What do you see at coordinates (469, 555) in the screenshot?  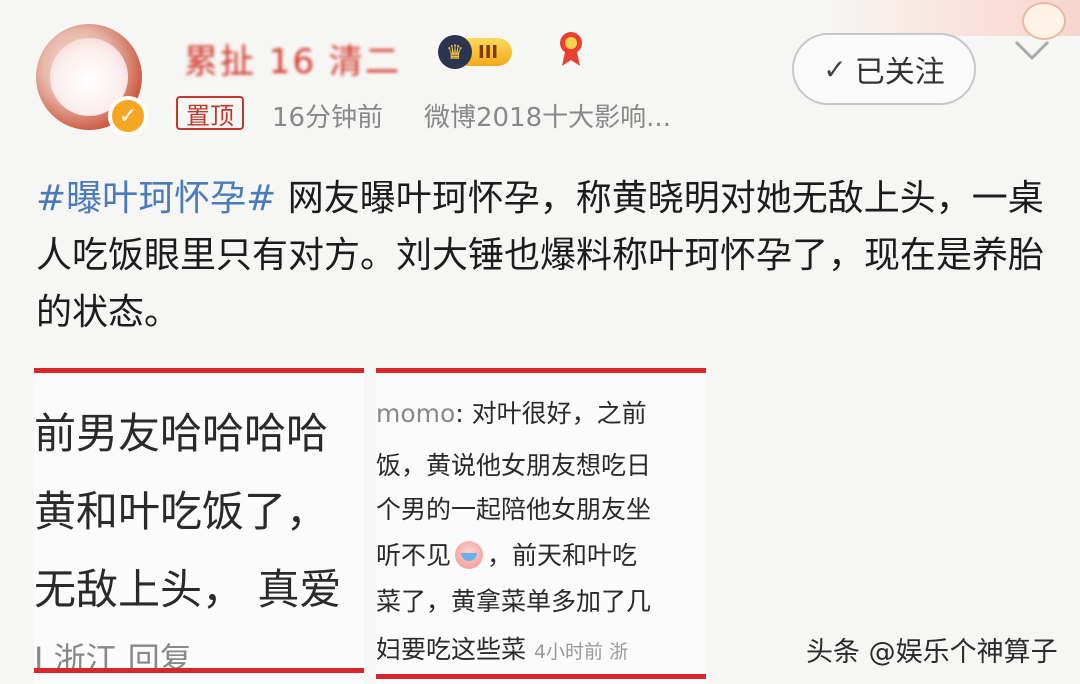 I see `crying-emoji-icon` at bounding box center [469, 555].